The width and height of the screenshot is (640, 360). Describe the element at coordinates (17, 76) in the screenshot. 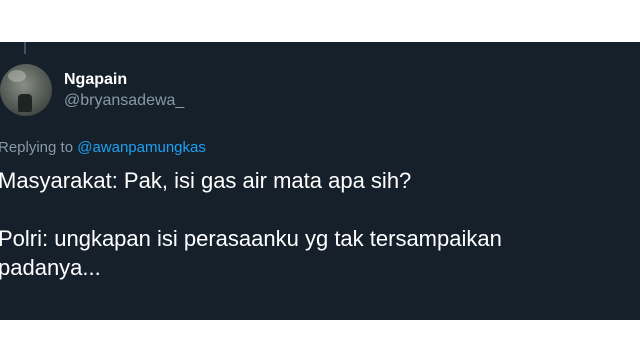

I see `avatar-highlight` at that location.